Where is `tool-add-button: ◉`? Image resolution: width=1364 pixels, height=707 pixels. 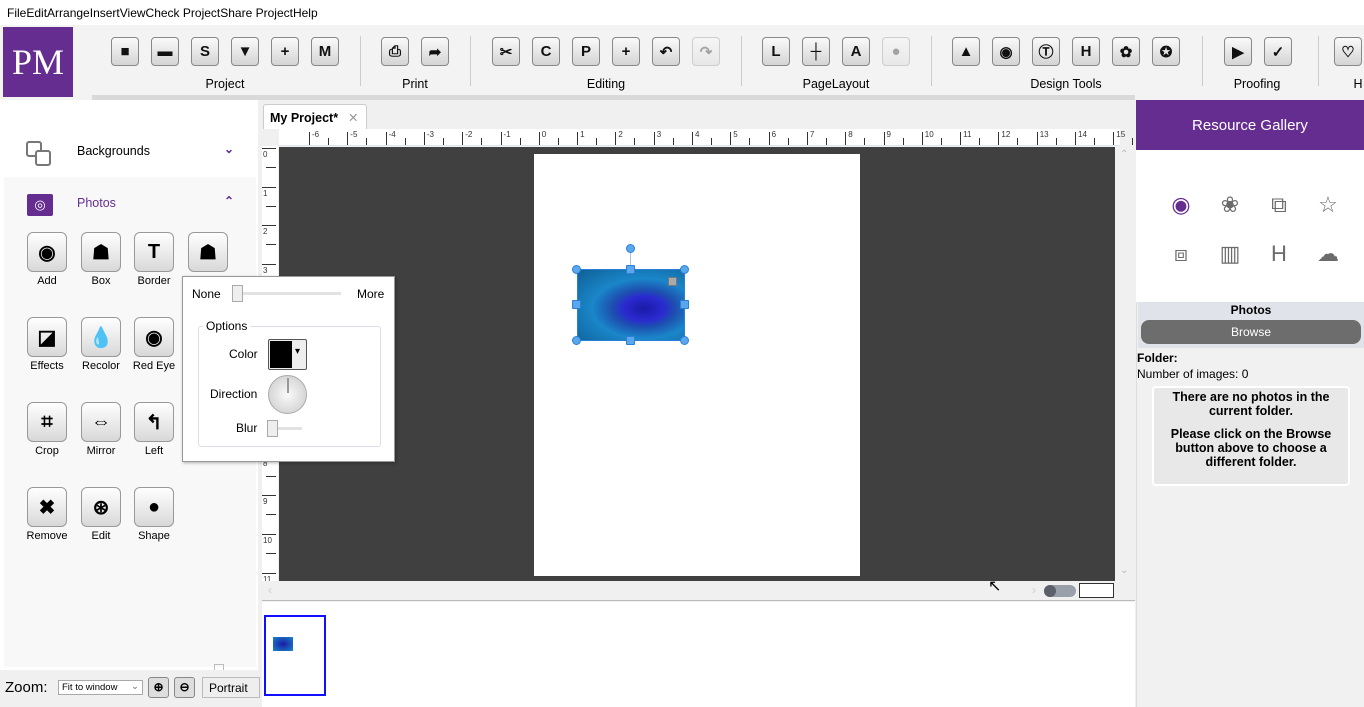 tool-add-button: ◉ is located at coordinates (47, 252).